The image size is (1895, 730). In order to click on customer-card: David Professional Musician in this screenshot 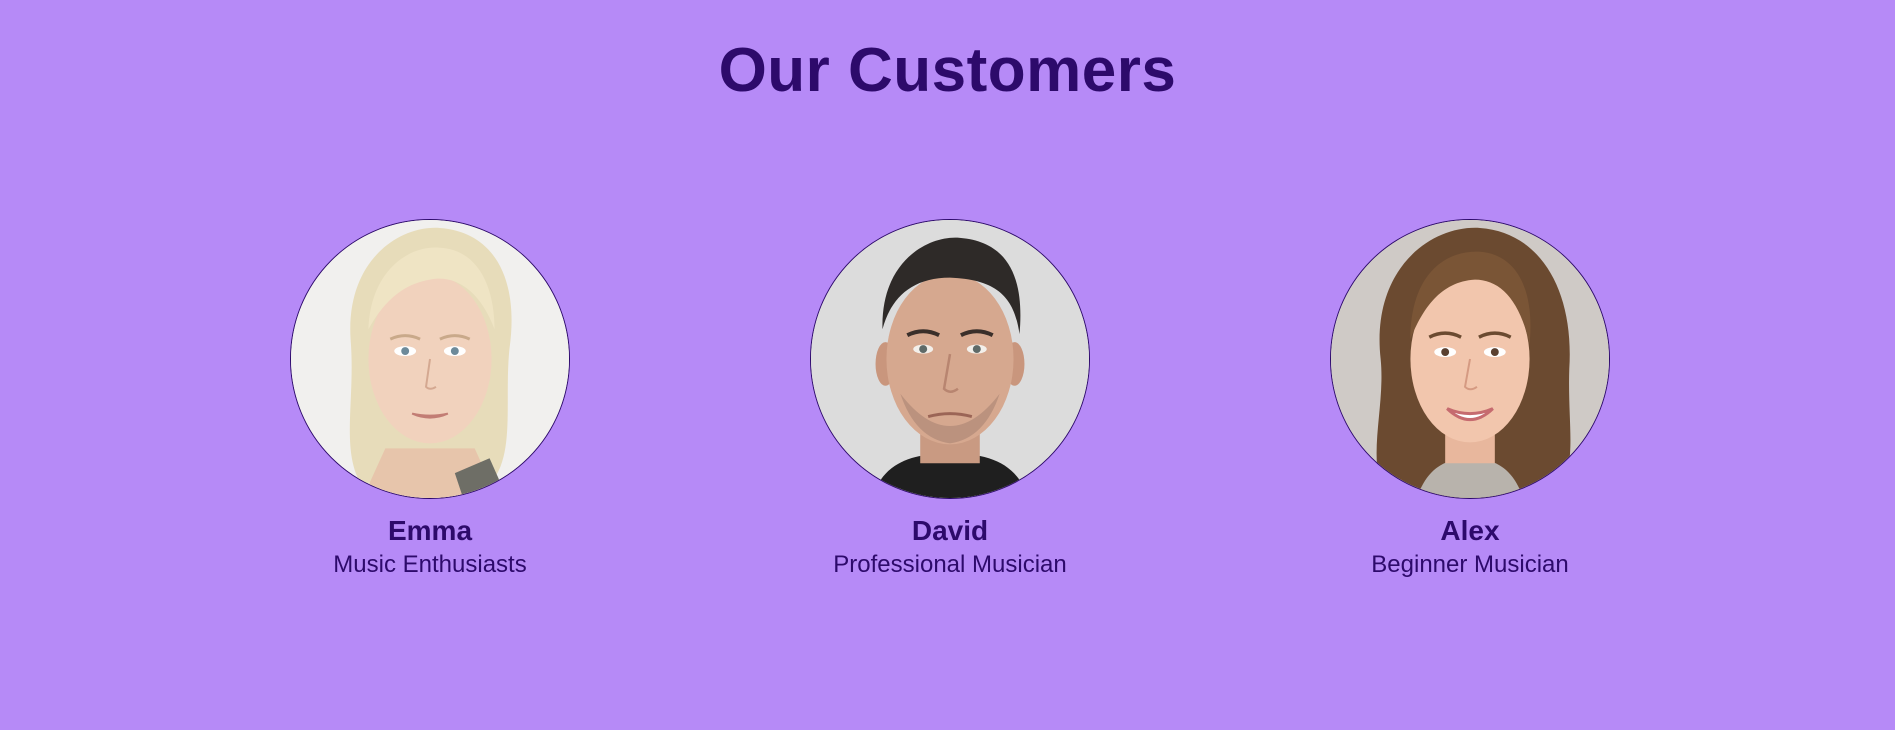, I will do `click(950, 399)`.